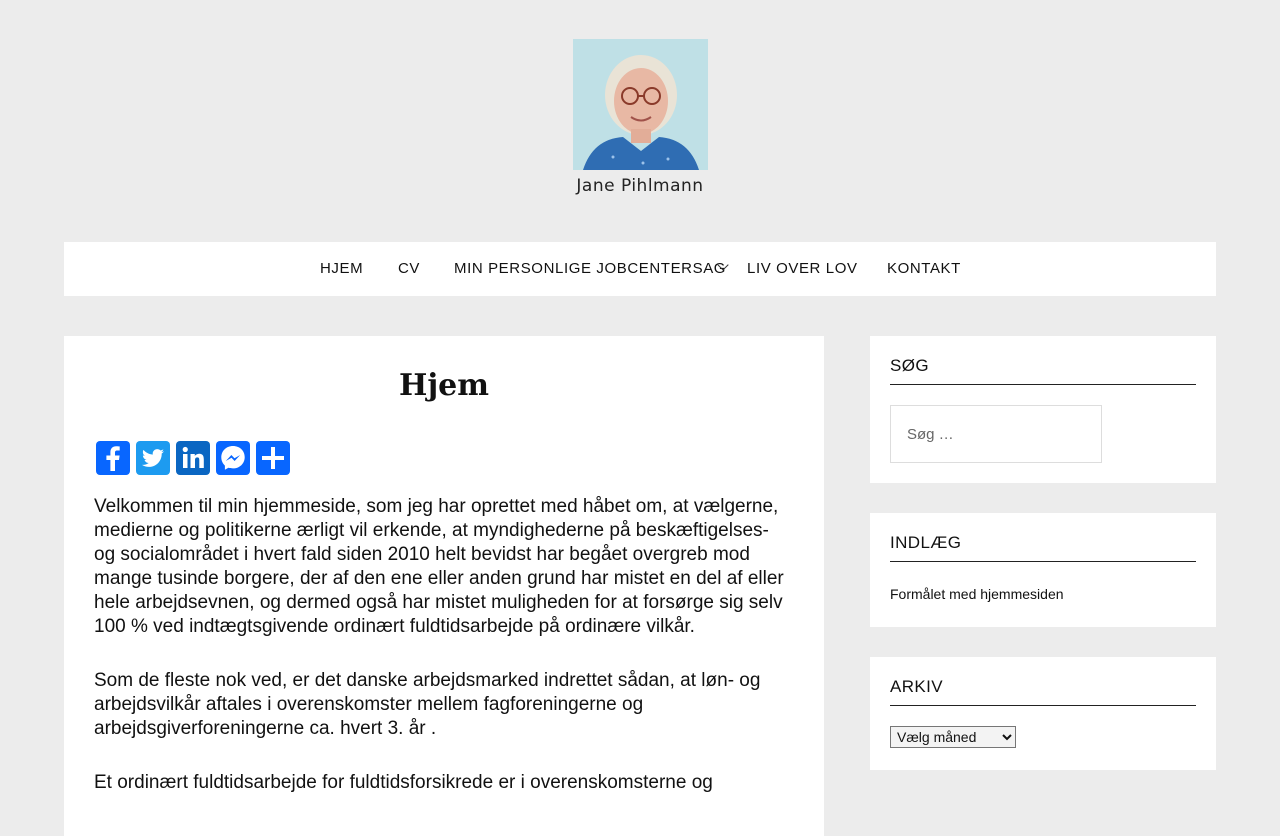 The height and width of the screenshot is (836, 1280). What do you see at coordinates (924, 269) in the screenshot?
I see `nav-item-kontakt: KONTAKT` at bounding box center [924, 269].